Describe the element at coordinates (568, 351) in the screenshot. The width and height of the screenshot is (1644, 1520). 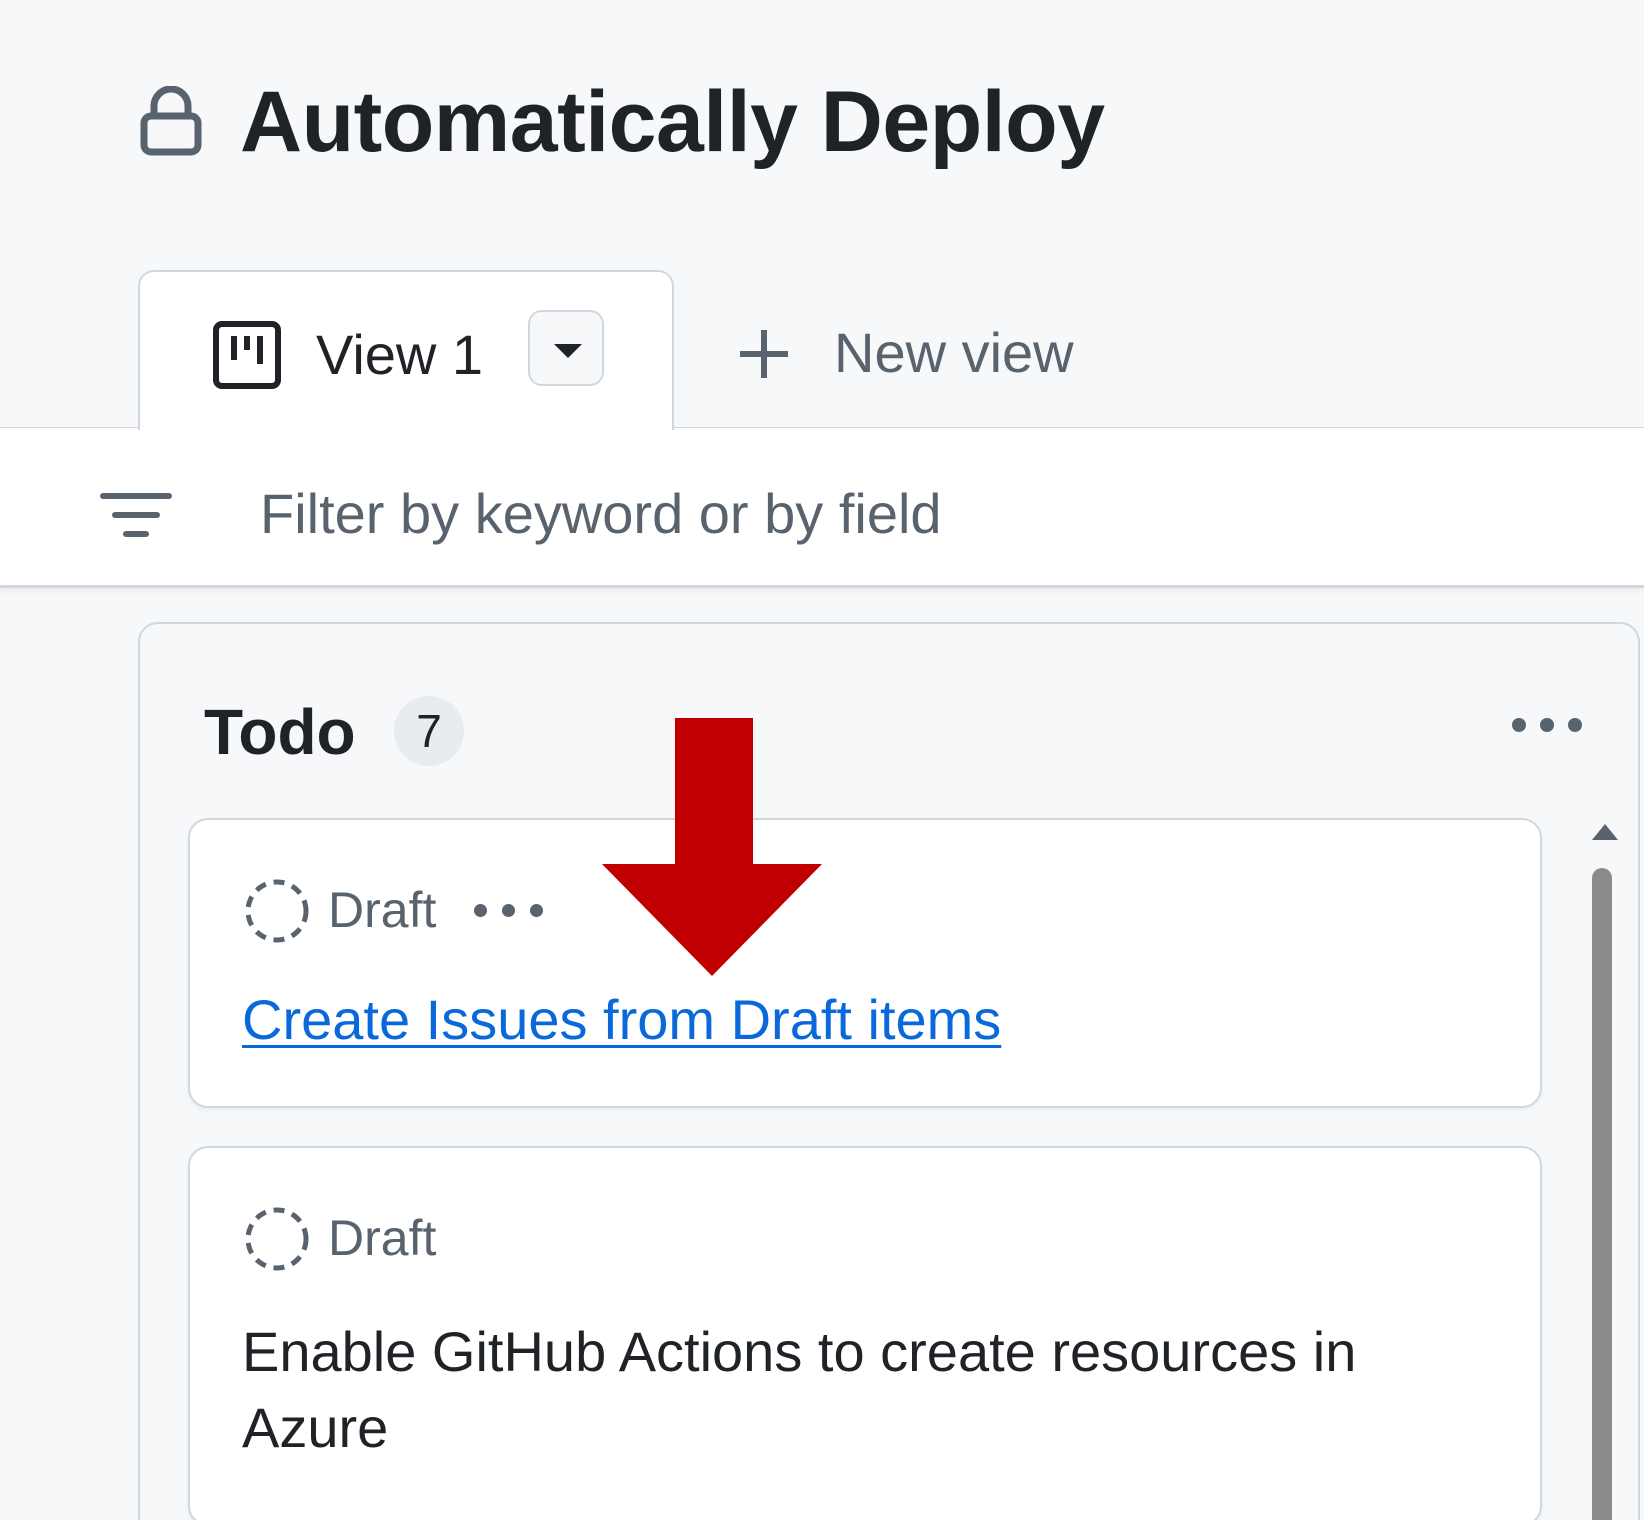
I see `triangle-down-icon` at that location.